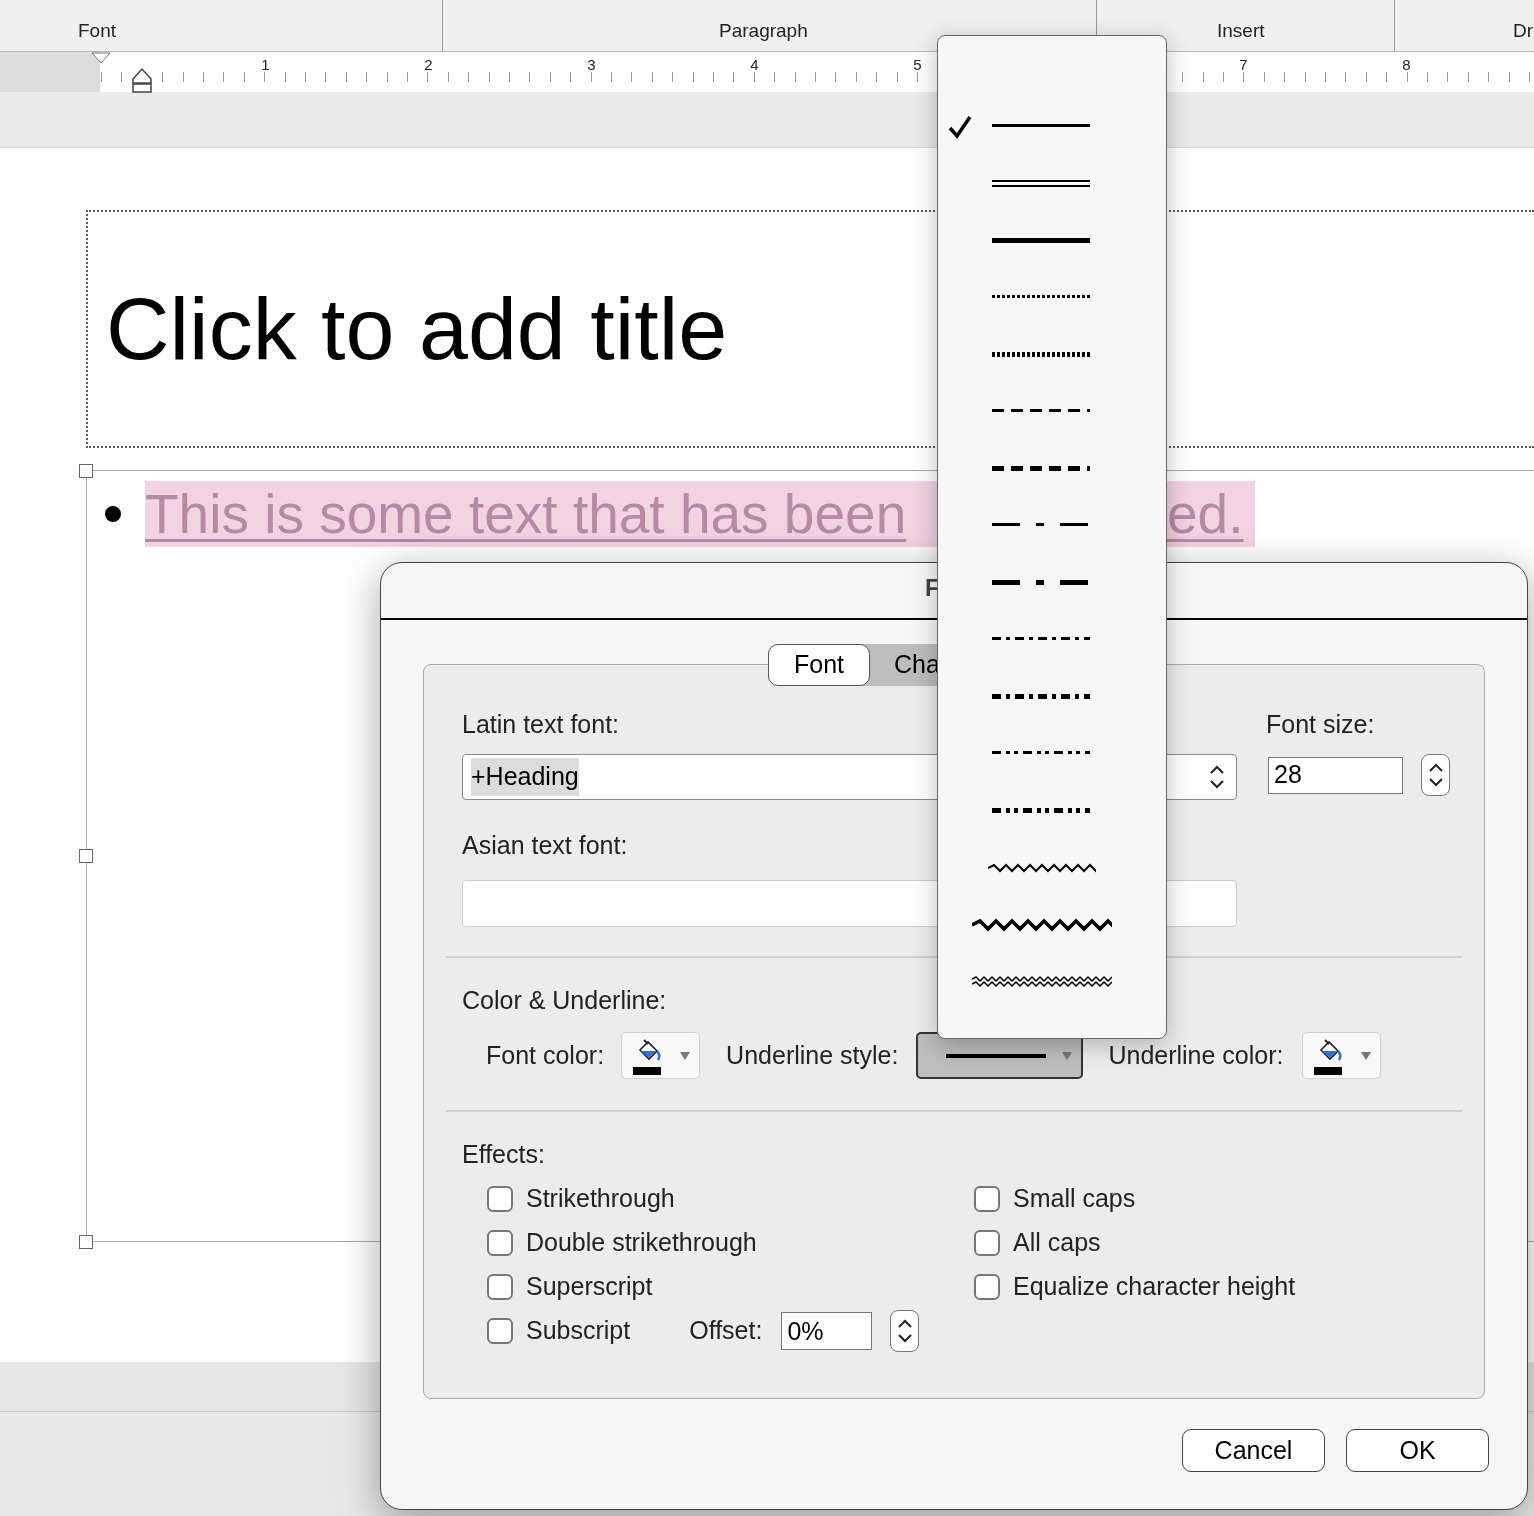 The width and height of the screenshot is (1534, 1516). Describe the element at coordinates (763, 30) in the screenshot. I see `ribbon-group-label: Paragraph` at that location.